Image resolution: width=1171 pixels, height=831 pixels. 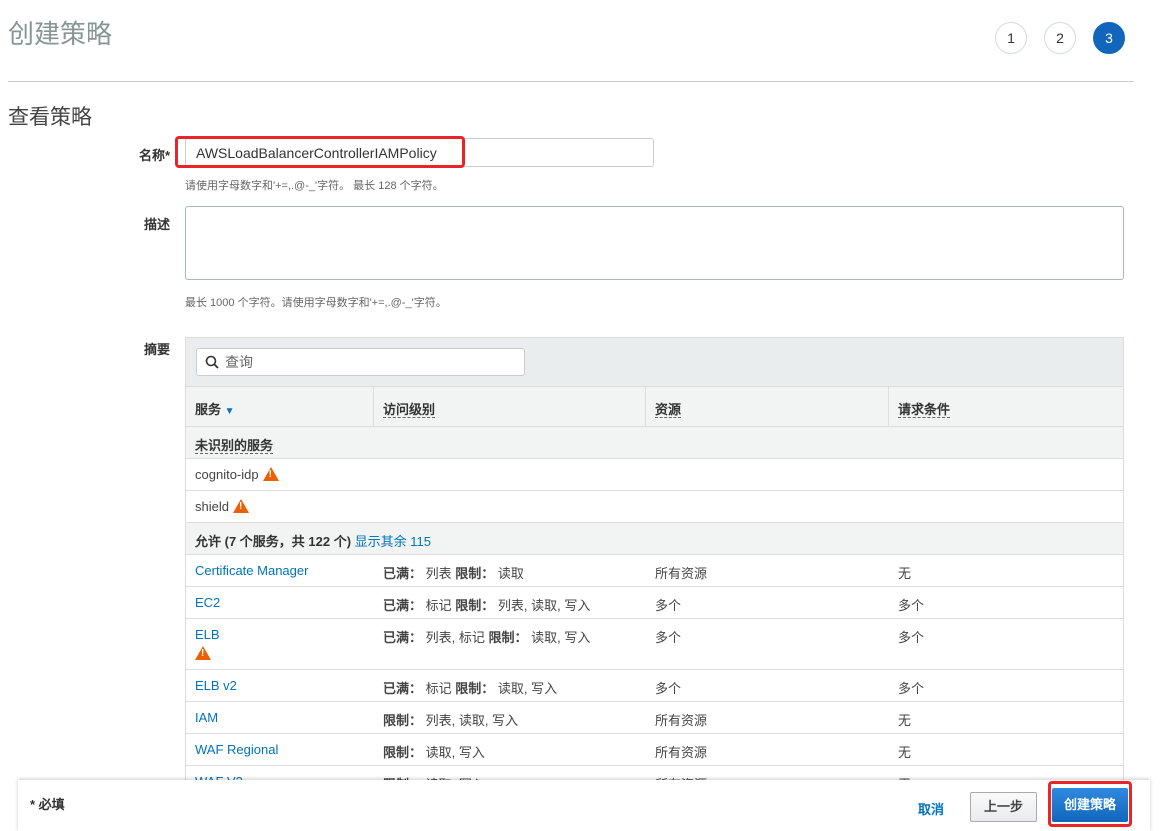 What do you see at coordinates (212, 362) in the screenshot?
I see `search-icon` at bounding box center [212, 362].